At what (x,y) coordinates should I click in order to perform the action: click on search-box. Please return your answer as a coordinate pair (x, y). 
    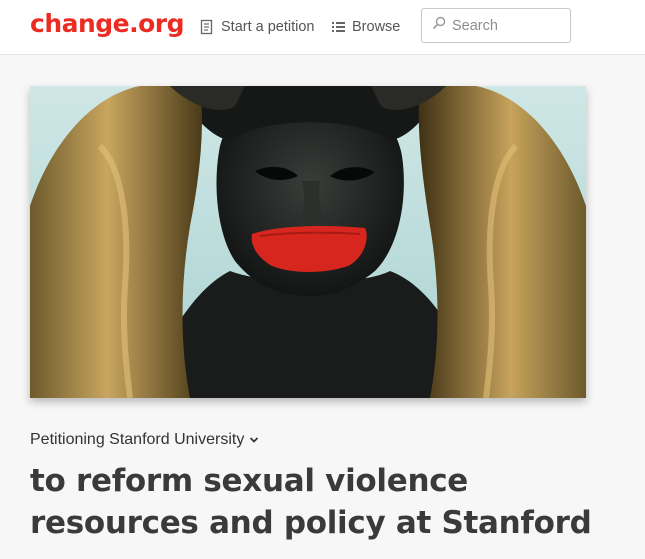
    Looking at the image, I should click on (496, 25).